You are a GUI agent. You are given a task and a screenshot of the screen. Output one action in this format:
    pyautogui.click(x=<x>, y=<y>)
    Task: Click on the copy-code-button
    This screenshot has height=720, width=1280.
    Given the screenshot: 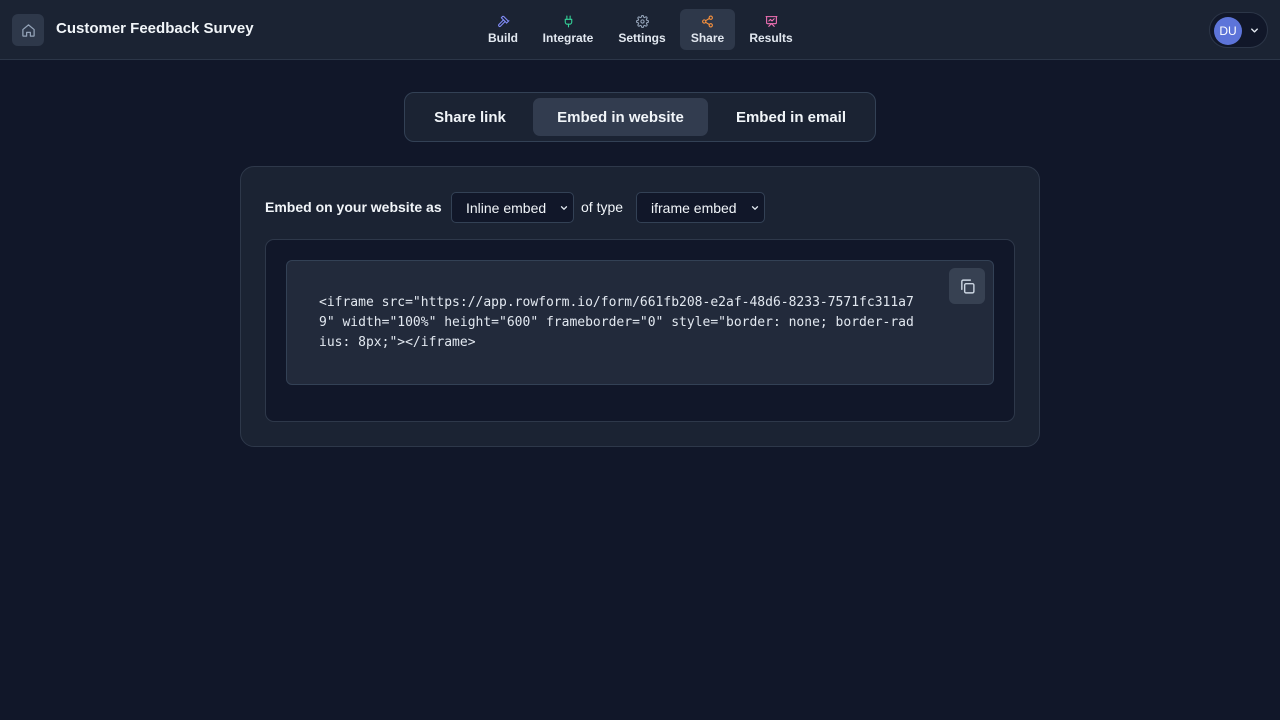 What is the action you would take?
    pyautogui.click(x=967, y=286)
    